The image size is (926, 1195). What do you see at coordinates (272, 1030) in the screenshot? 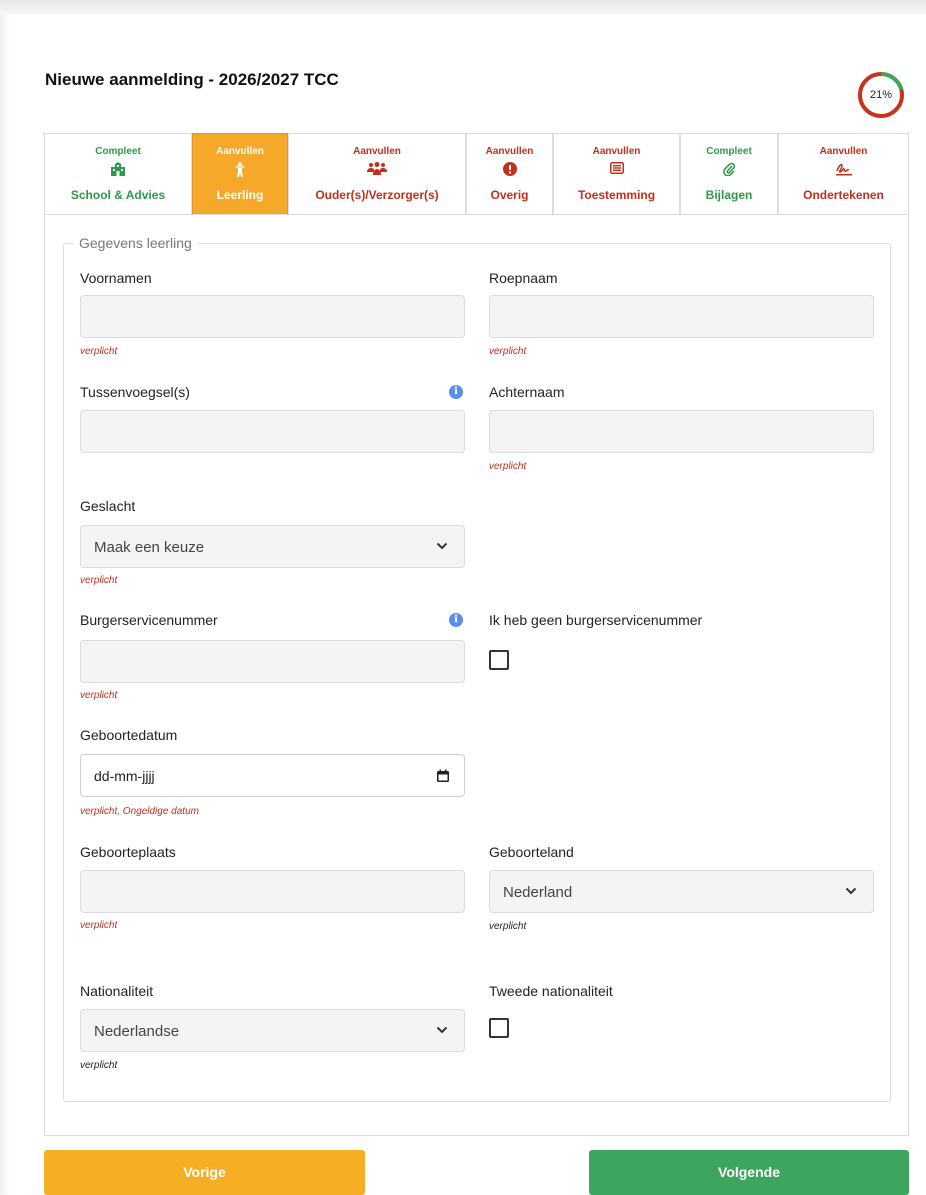
I see `nationaliteit-select: Nederlandse` at bounding box center [272, 1030].